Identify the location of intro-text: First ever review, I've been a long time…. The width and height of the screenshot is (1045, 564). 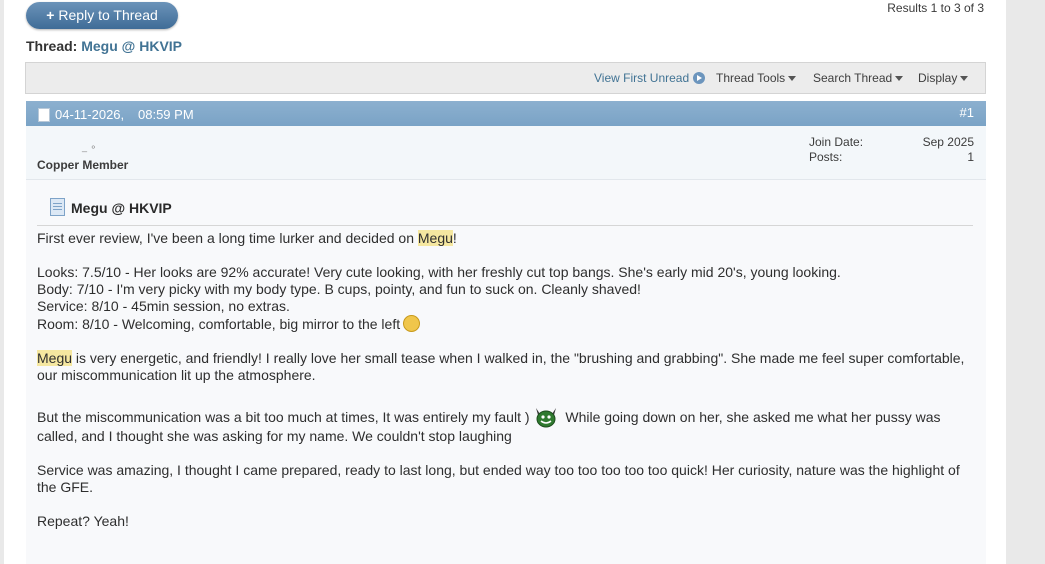
(227, 238).